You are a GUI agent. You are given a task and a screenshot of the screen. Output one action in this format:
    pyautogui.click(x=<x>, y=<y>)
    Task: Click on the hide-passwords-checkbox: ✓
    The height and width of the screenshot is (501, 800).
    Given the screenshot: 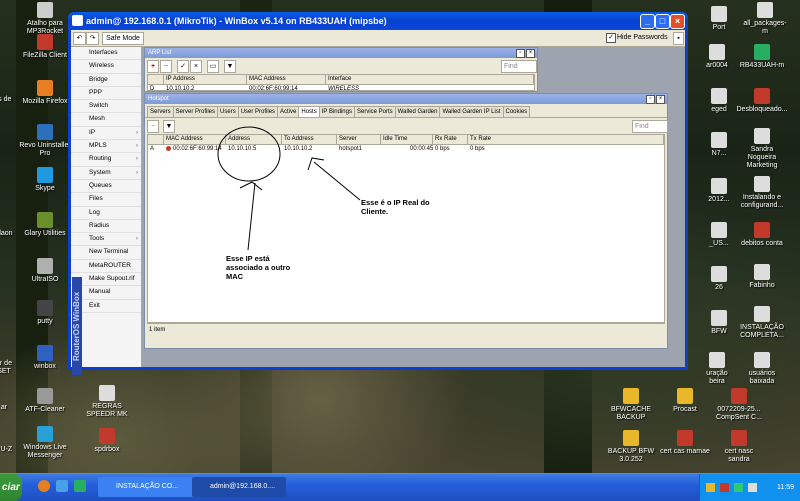 What is the action you would take?
    pyautogui.click(x=611, y=38)
    